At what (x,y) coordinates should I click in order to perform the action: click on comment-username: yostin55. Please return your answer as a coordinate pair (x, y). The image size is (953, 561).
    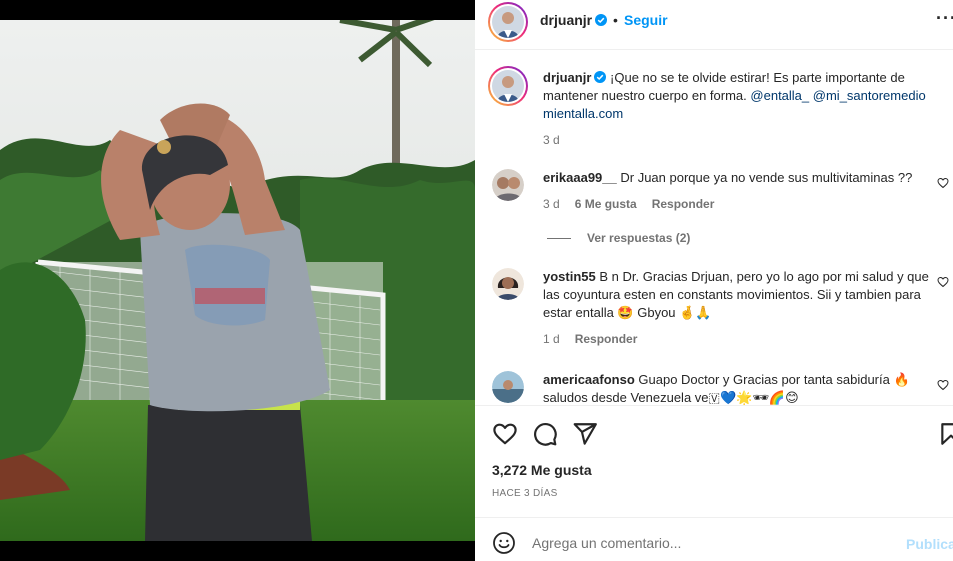
    Looking at the image, I should click on (569, 276).